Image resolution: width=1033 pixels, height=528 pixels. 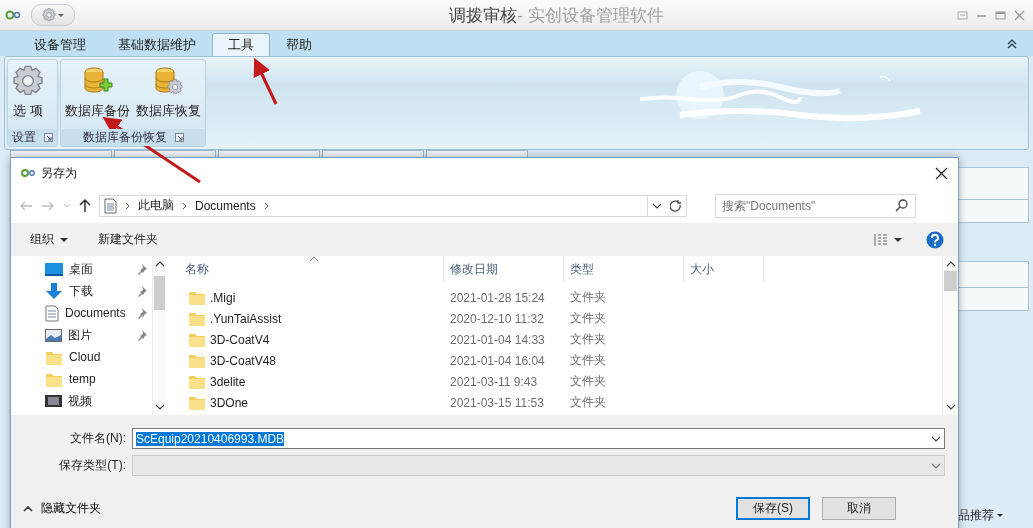 I want to click on nav-item: 图片, so click(x=81, y=335).